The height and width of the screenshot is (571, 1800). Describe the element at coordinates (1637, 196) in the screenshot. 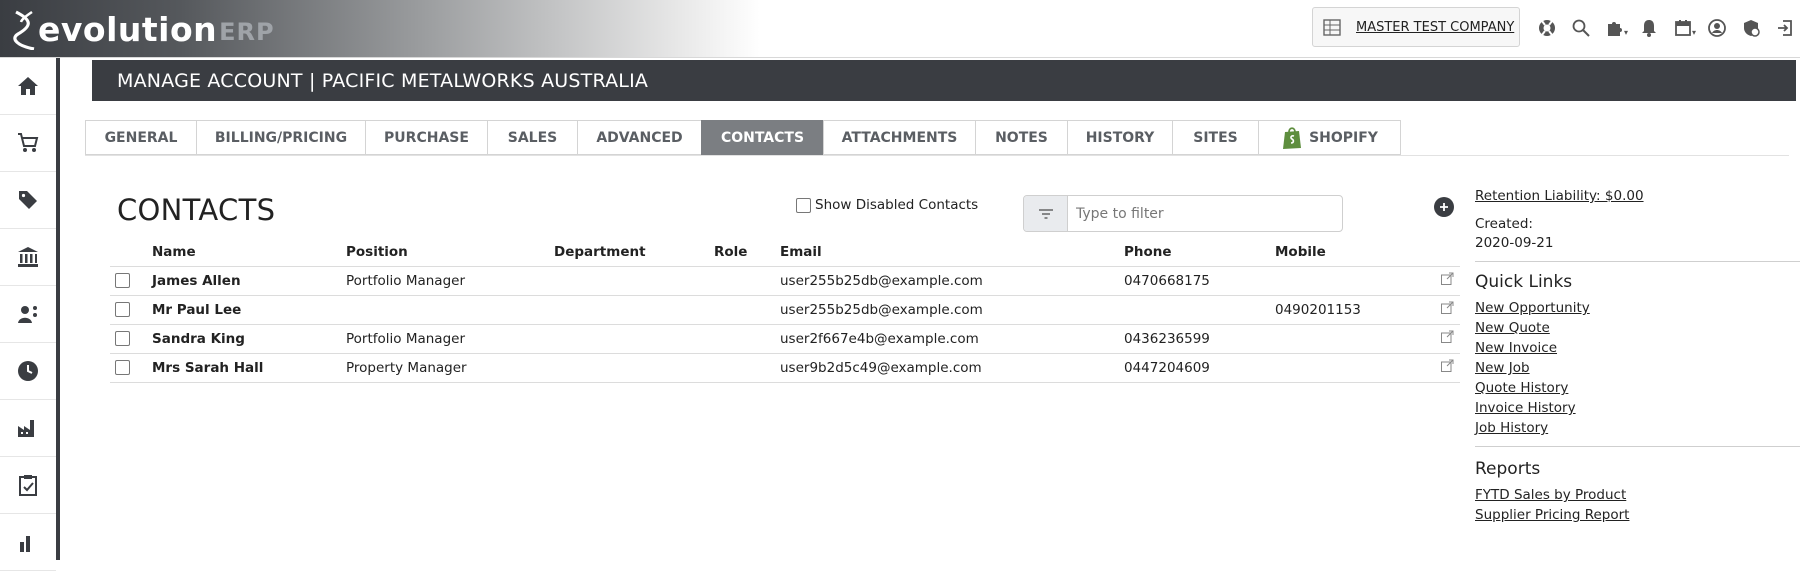

I see `retention-liability-link: Retention Liability: $0.00` at that location.